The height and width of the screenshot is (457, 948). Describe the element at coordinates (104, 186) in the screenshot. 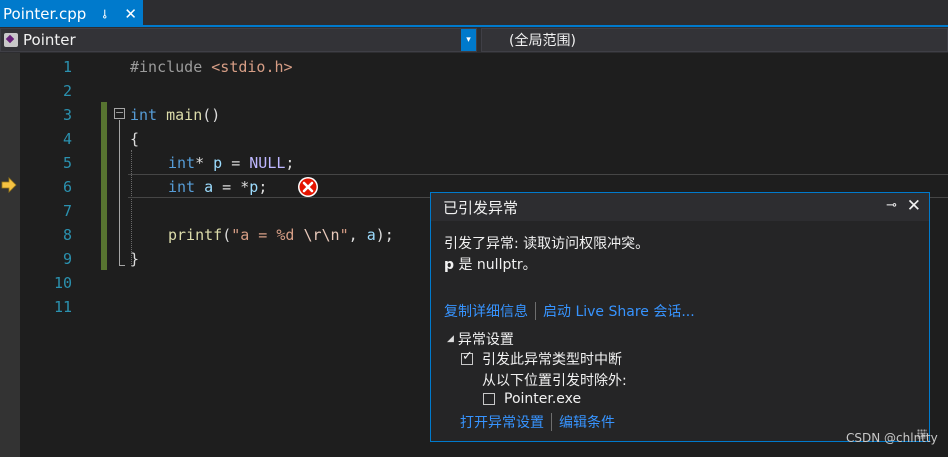

I see `change-tracking-bar` at that location.